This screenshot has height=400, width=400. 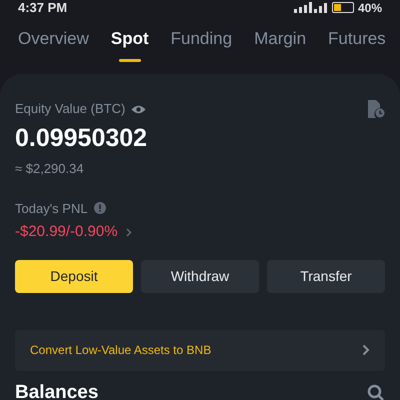 I want to click on info-icon, so click(x=100, y=208).